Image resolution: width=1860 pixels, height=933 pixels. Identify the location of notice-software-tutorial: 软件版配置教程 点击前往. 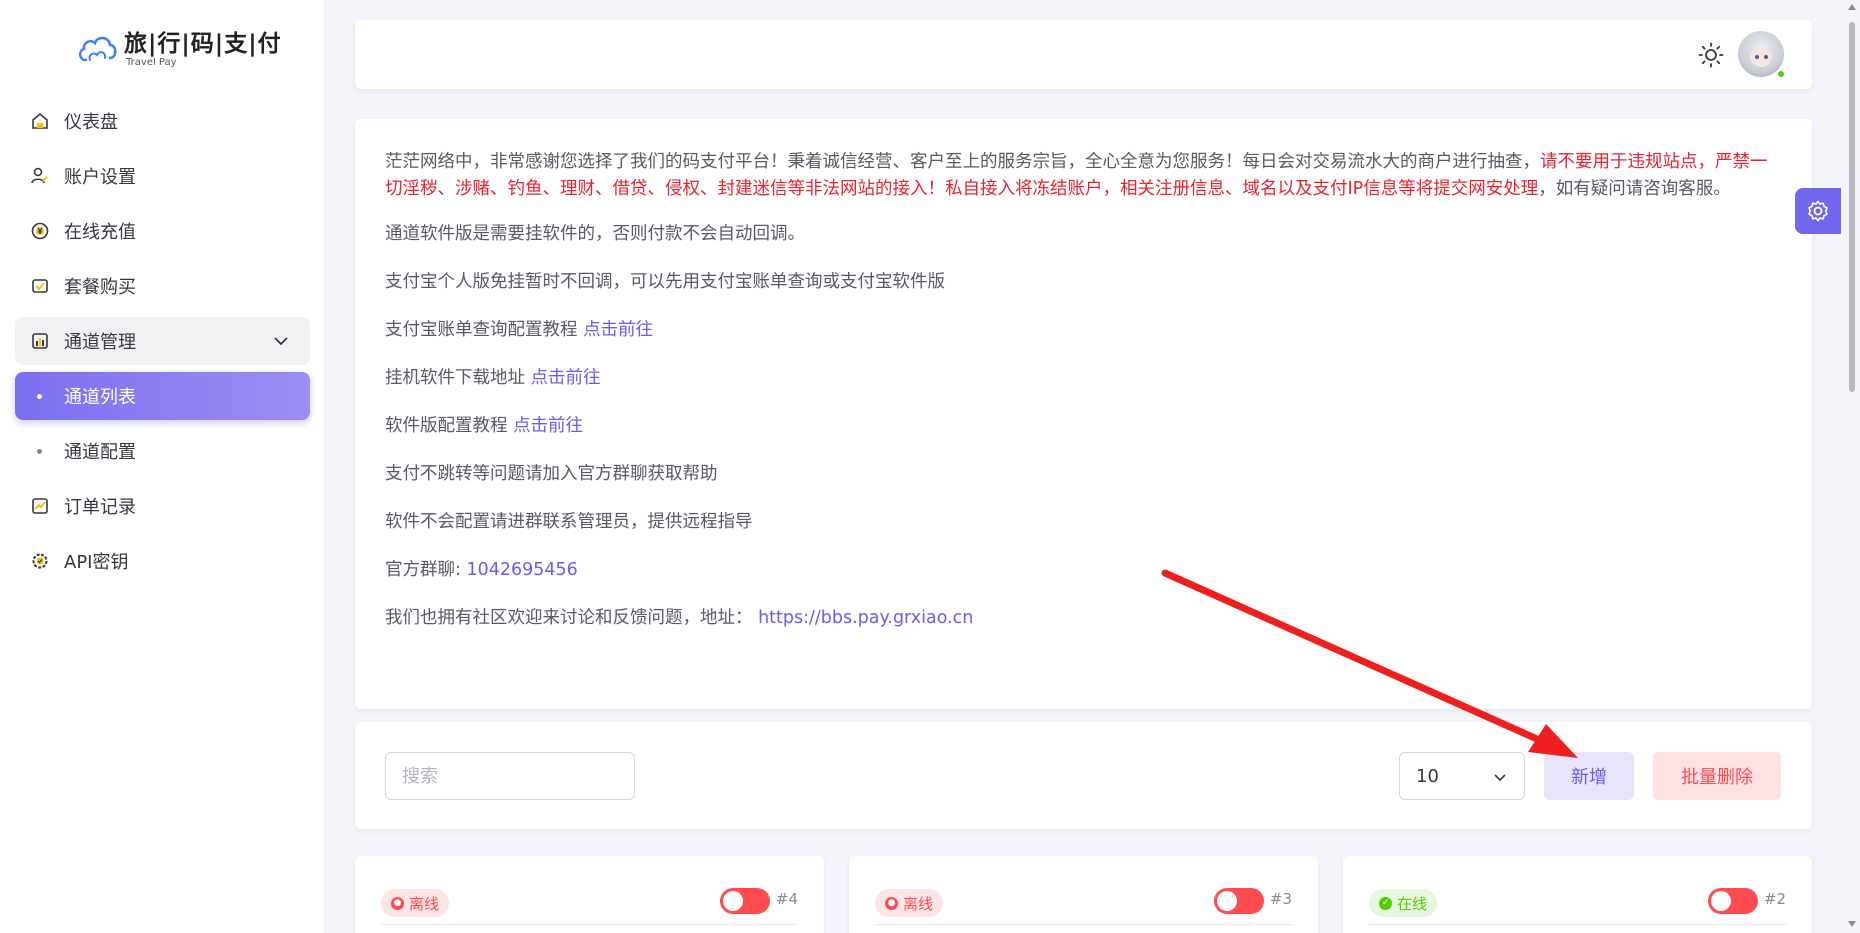
(1083, 426).